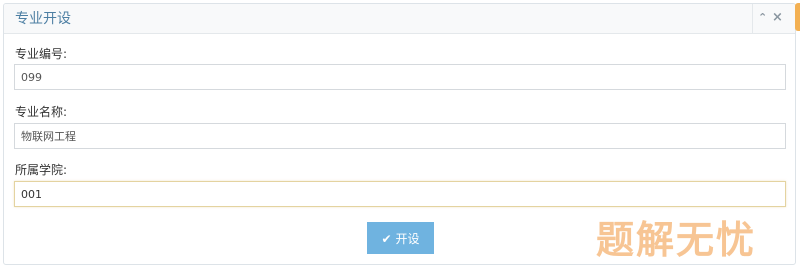 The height and width of the screenshot is (271, 800). Describe the element at coordinates (762, 18) in the screenshot. I see `chevron-up-icon: ⌃` at that location.